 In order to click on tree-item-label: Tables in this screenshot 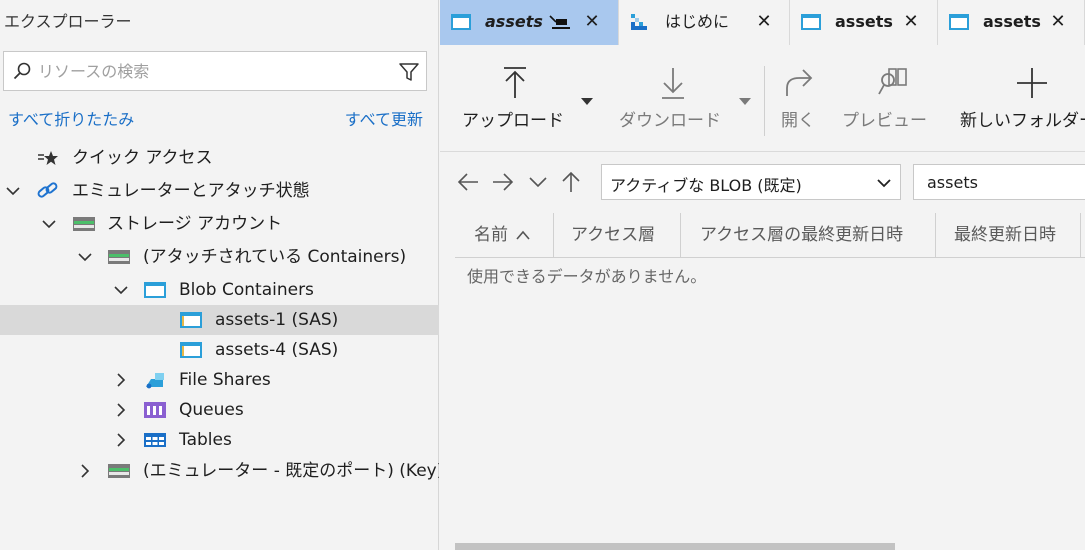, I will do `click(205, 440)`.